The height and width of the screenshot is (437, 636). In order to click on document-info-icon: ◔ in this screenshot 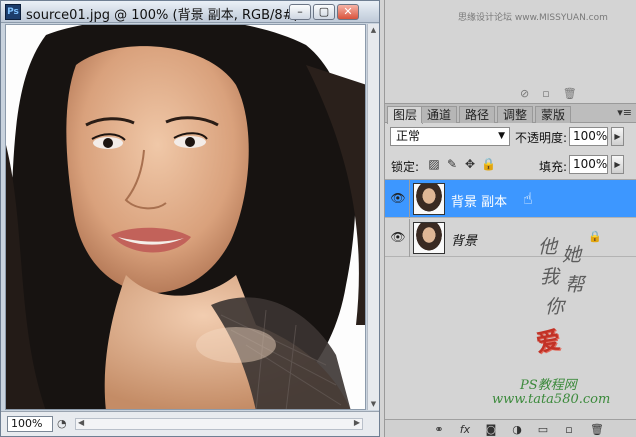, I will do `click(64, 424)`.